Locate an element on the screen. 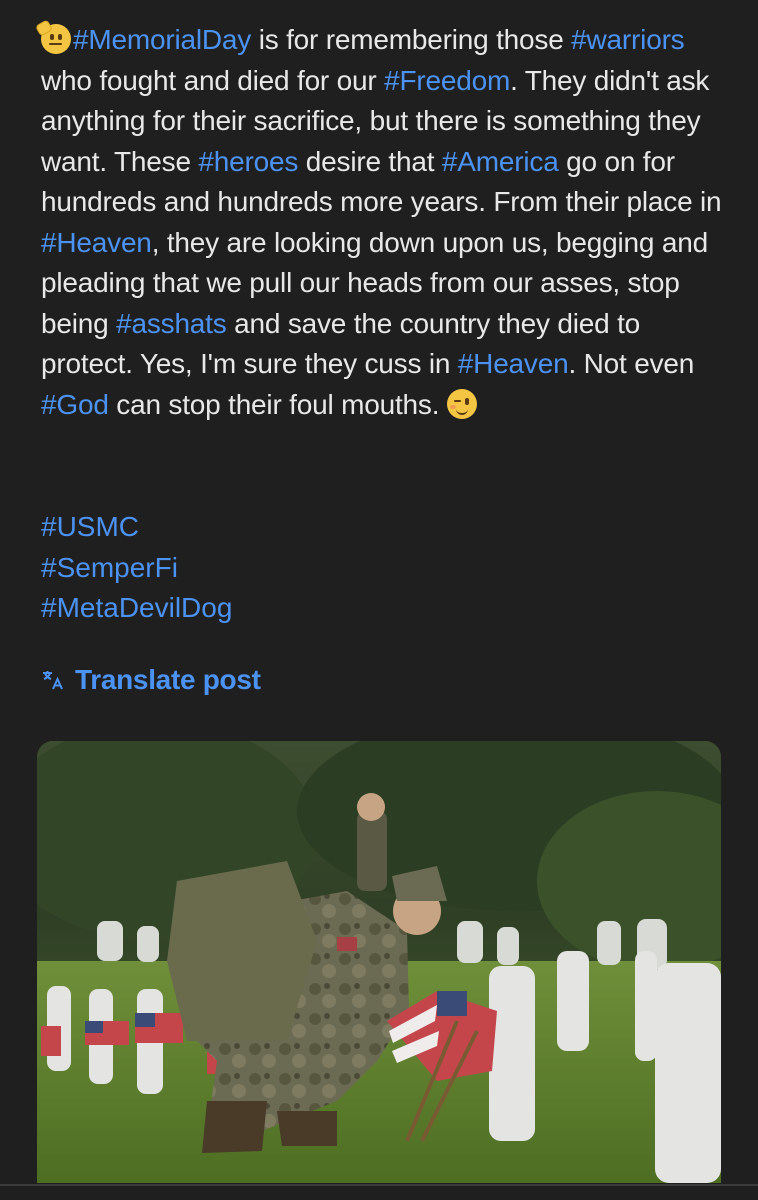 Image resolution: width=758 pixels, height=1200 pixels. hashtag-link: #asshats is located at coordinates (171, 323).